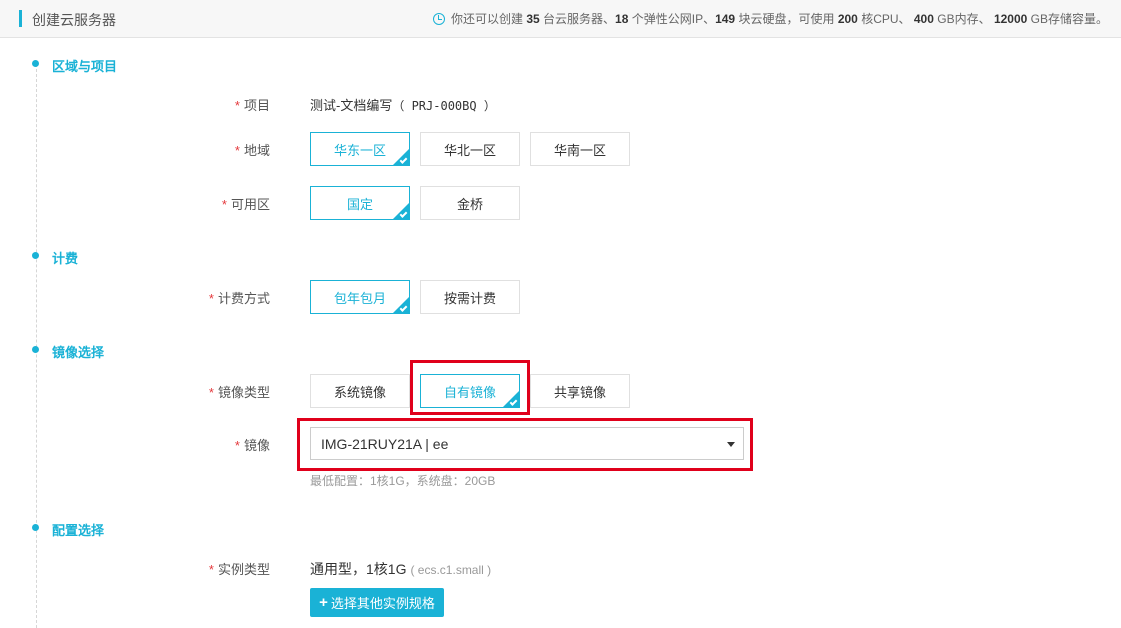  Describe the element at coordinates (725, 19) in the screenshot. I see `quota-disks: 149` at that location.